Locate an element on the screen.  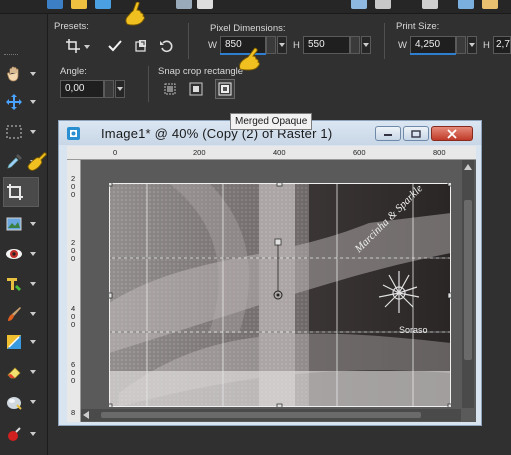
close-button is located at coordinates (452, 133).